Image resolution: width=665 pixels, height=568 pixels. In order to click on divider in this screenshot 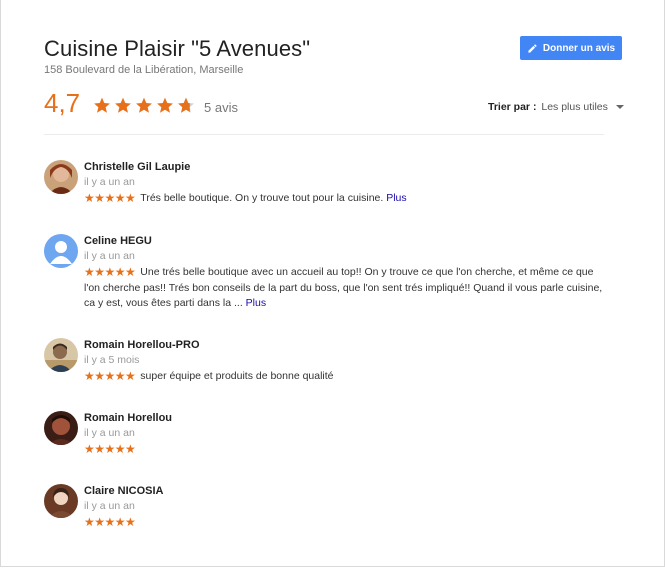, I will do `click(324, 134)`.